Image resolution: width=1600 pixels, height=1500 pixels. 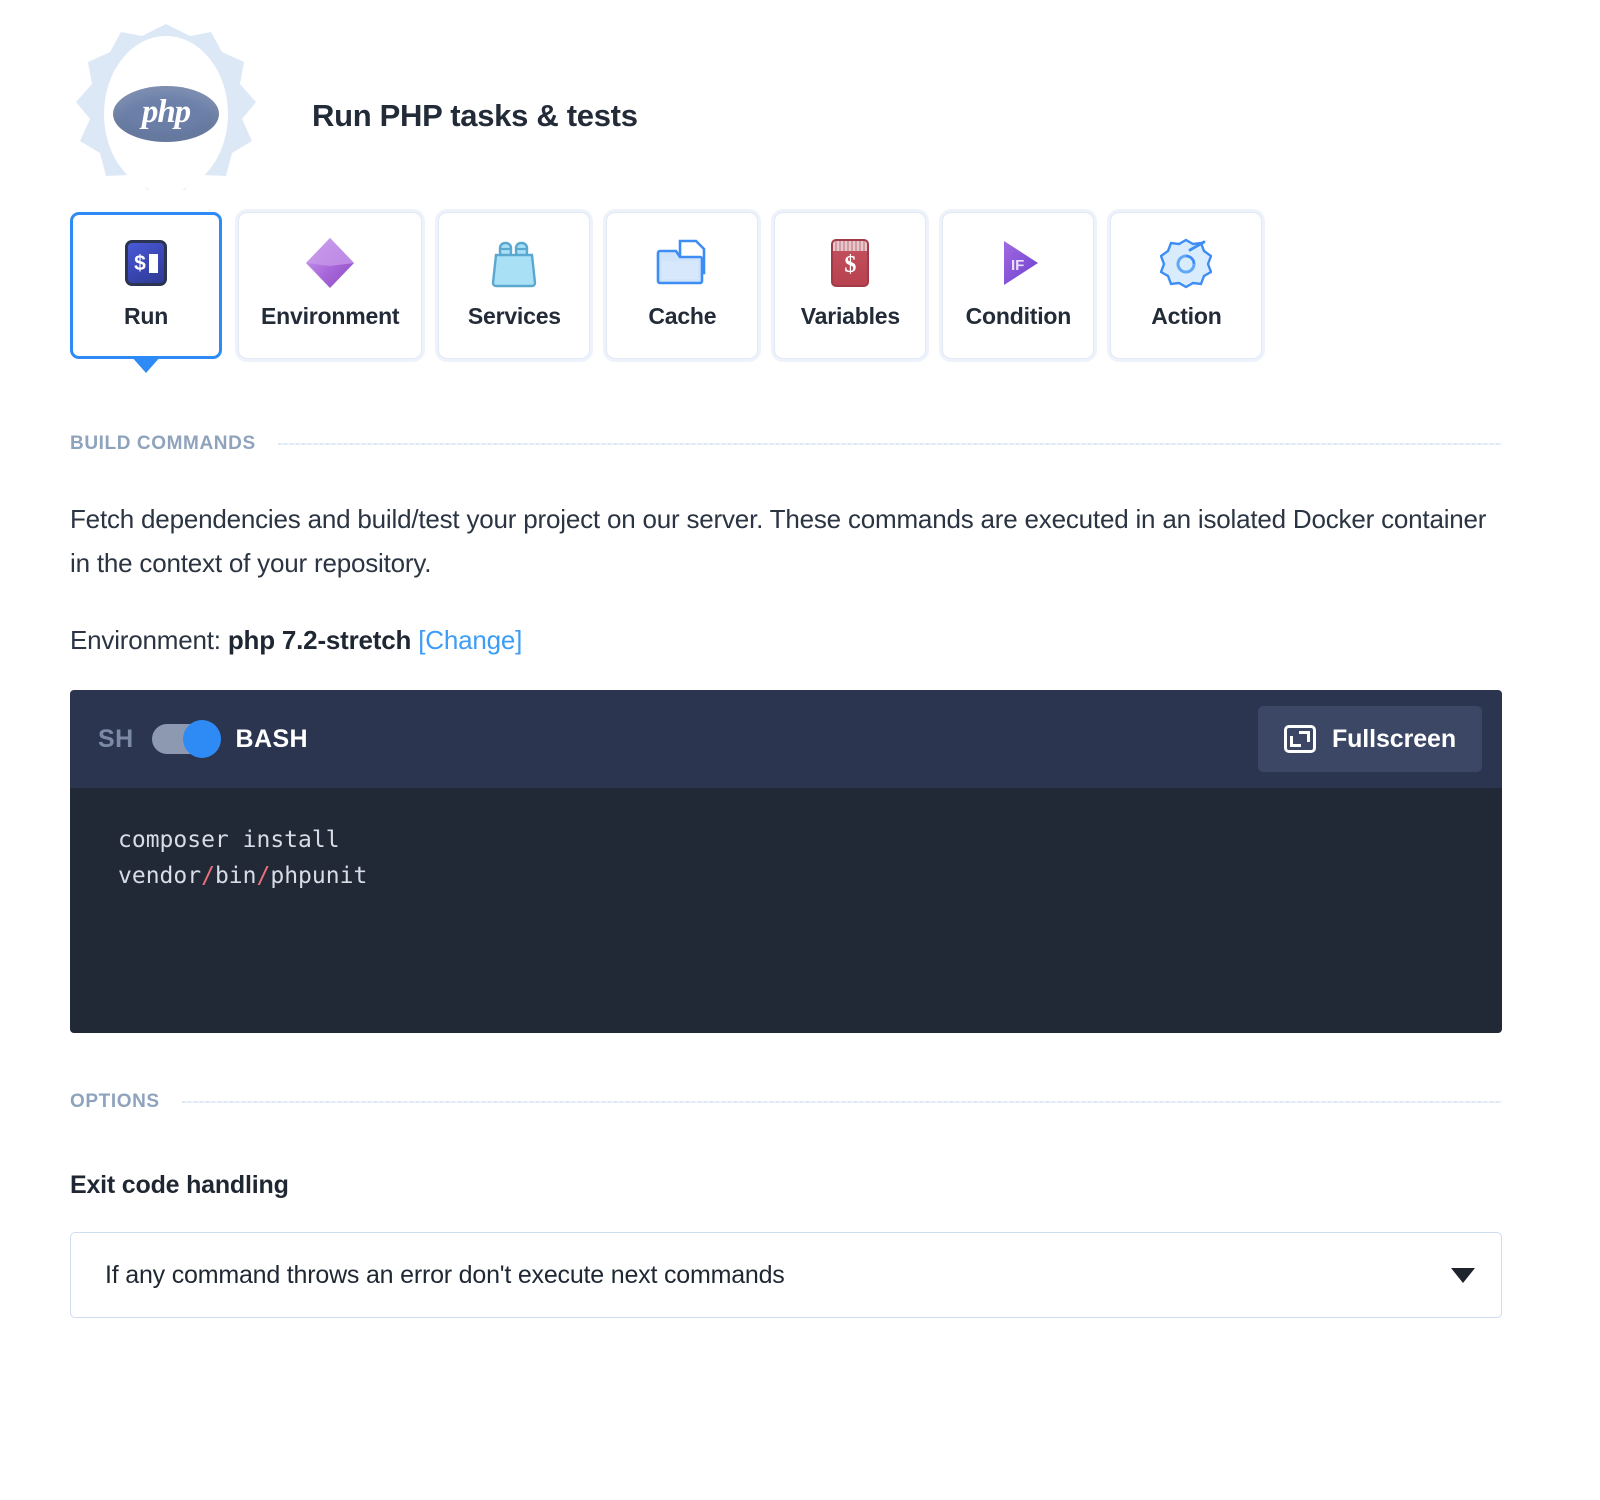 What do you see at coordinates (1463, 1275) in the screenshot?
I see `chevron-down-icon` at bounding box center [1463, 1275].